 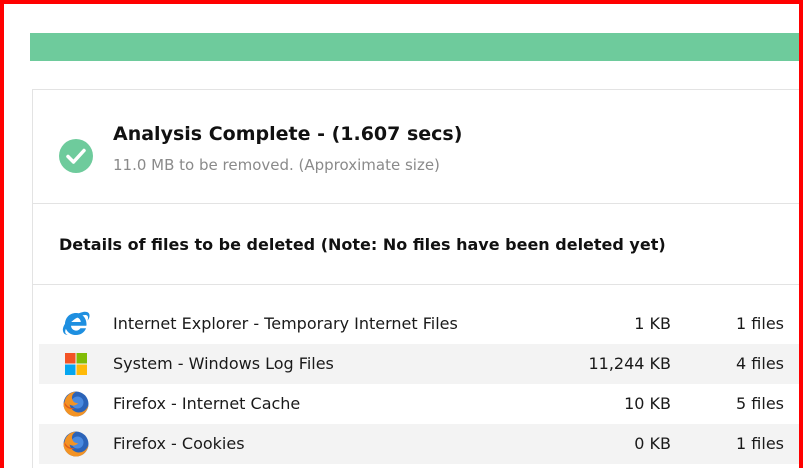 What do you see at coordinates (647, 403) in the screenshot?
I see `row-size: 10 KB` at bounding box center [647, 403].